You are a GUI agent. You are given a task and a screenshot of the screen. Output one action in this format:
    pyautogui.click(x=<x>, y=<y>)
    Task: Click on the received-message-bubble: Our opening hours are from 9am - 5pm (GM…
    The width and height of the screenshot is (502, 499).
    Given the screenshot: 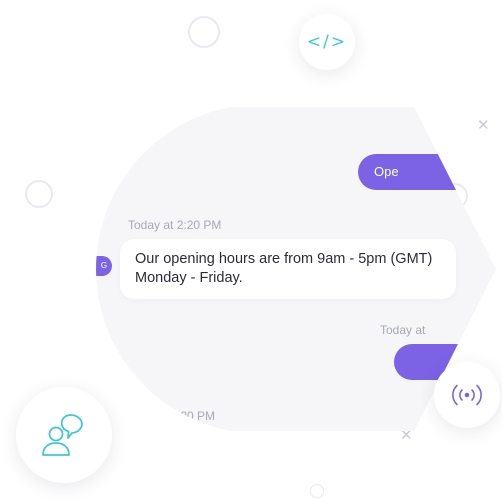 What is the action you would take?
    pyautogui.click(x=288, y=269)
    